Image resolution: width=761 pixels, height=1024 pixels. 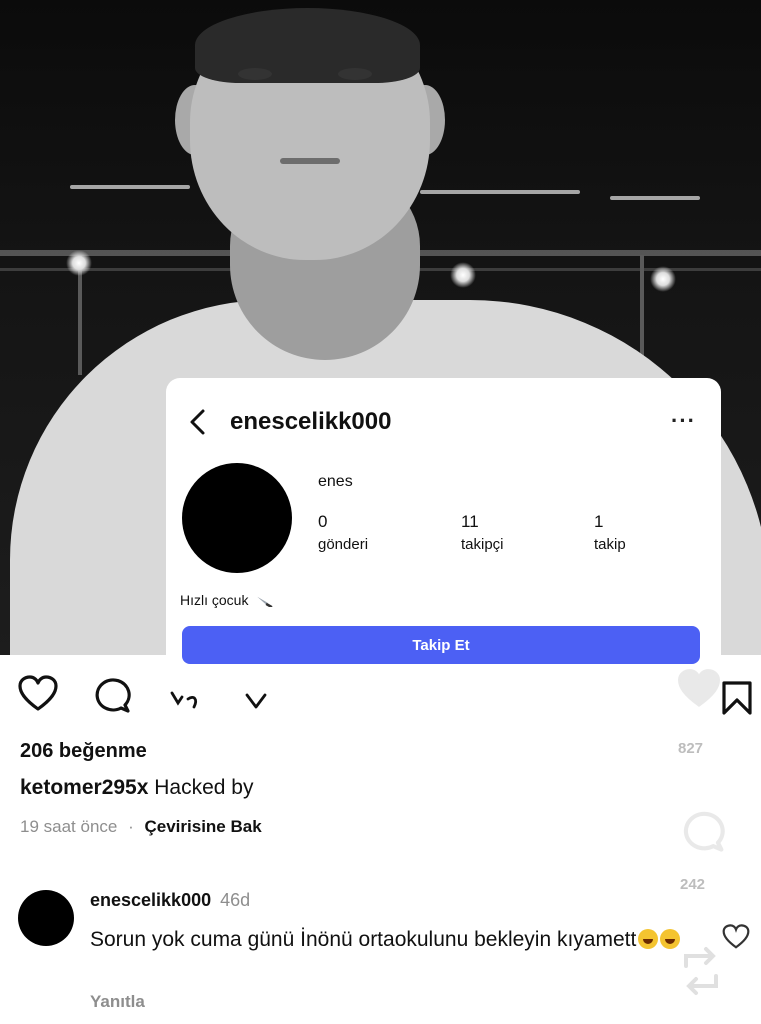 I want to click on profile-bio: Hızlı çocuk, so click(x=228, y=600).